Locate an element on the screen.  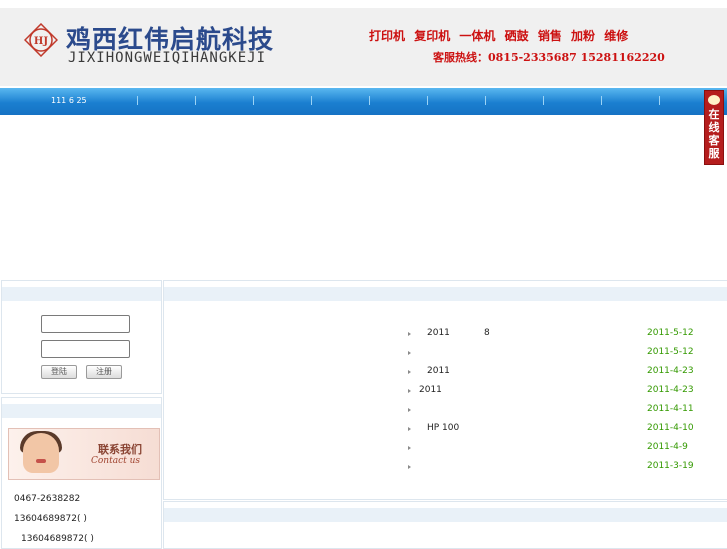
chat-bubble-icon is located at coordinates (714, 100).